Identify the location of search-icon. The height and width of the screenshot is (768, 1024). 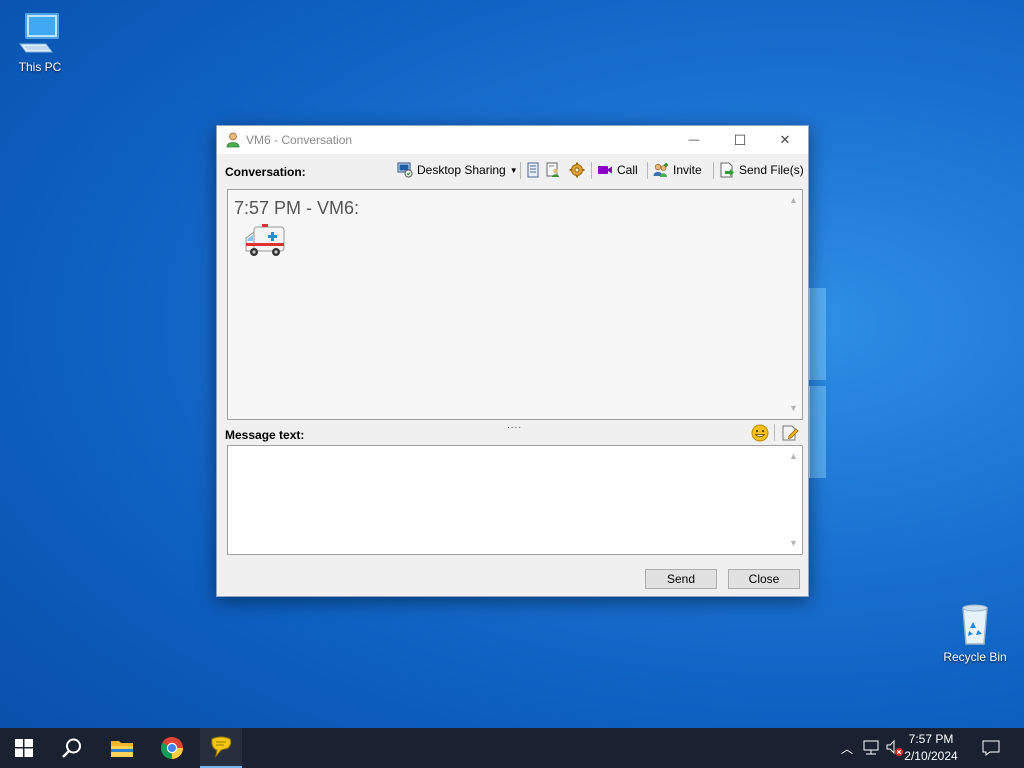
(71, 748).